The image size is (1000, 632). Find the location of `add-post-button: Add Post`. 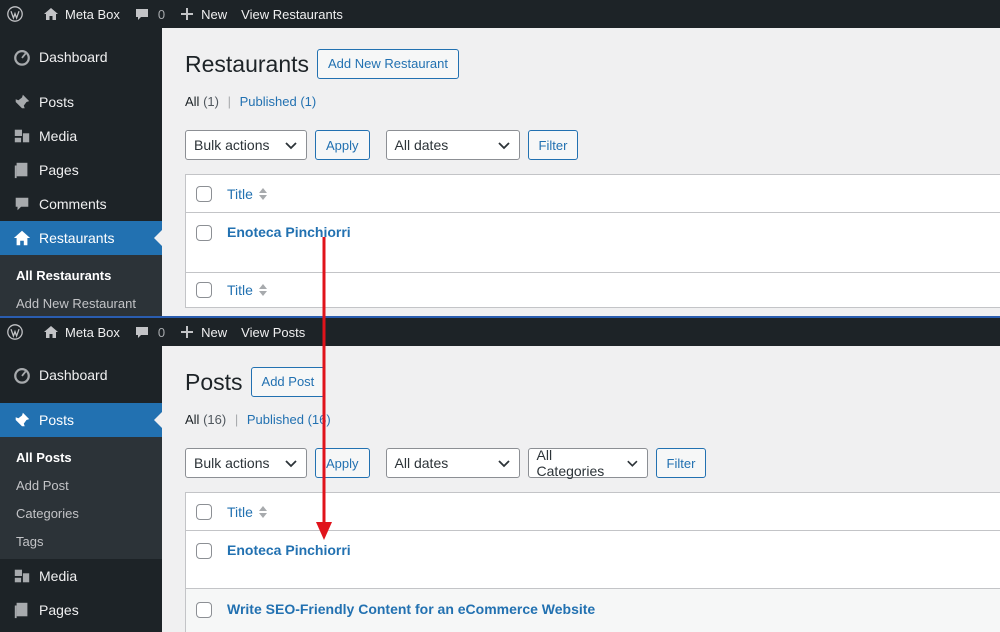

add-post-button: Add Post is located at coordinates (288, 382).